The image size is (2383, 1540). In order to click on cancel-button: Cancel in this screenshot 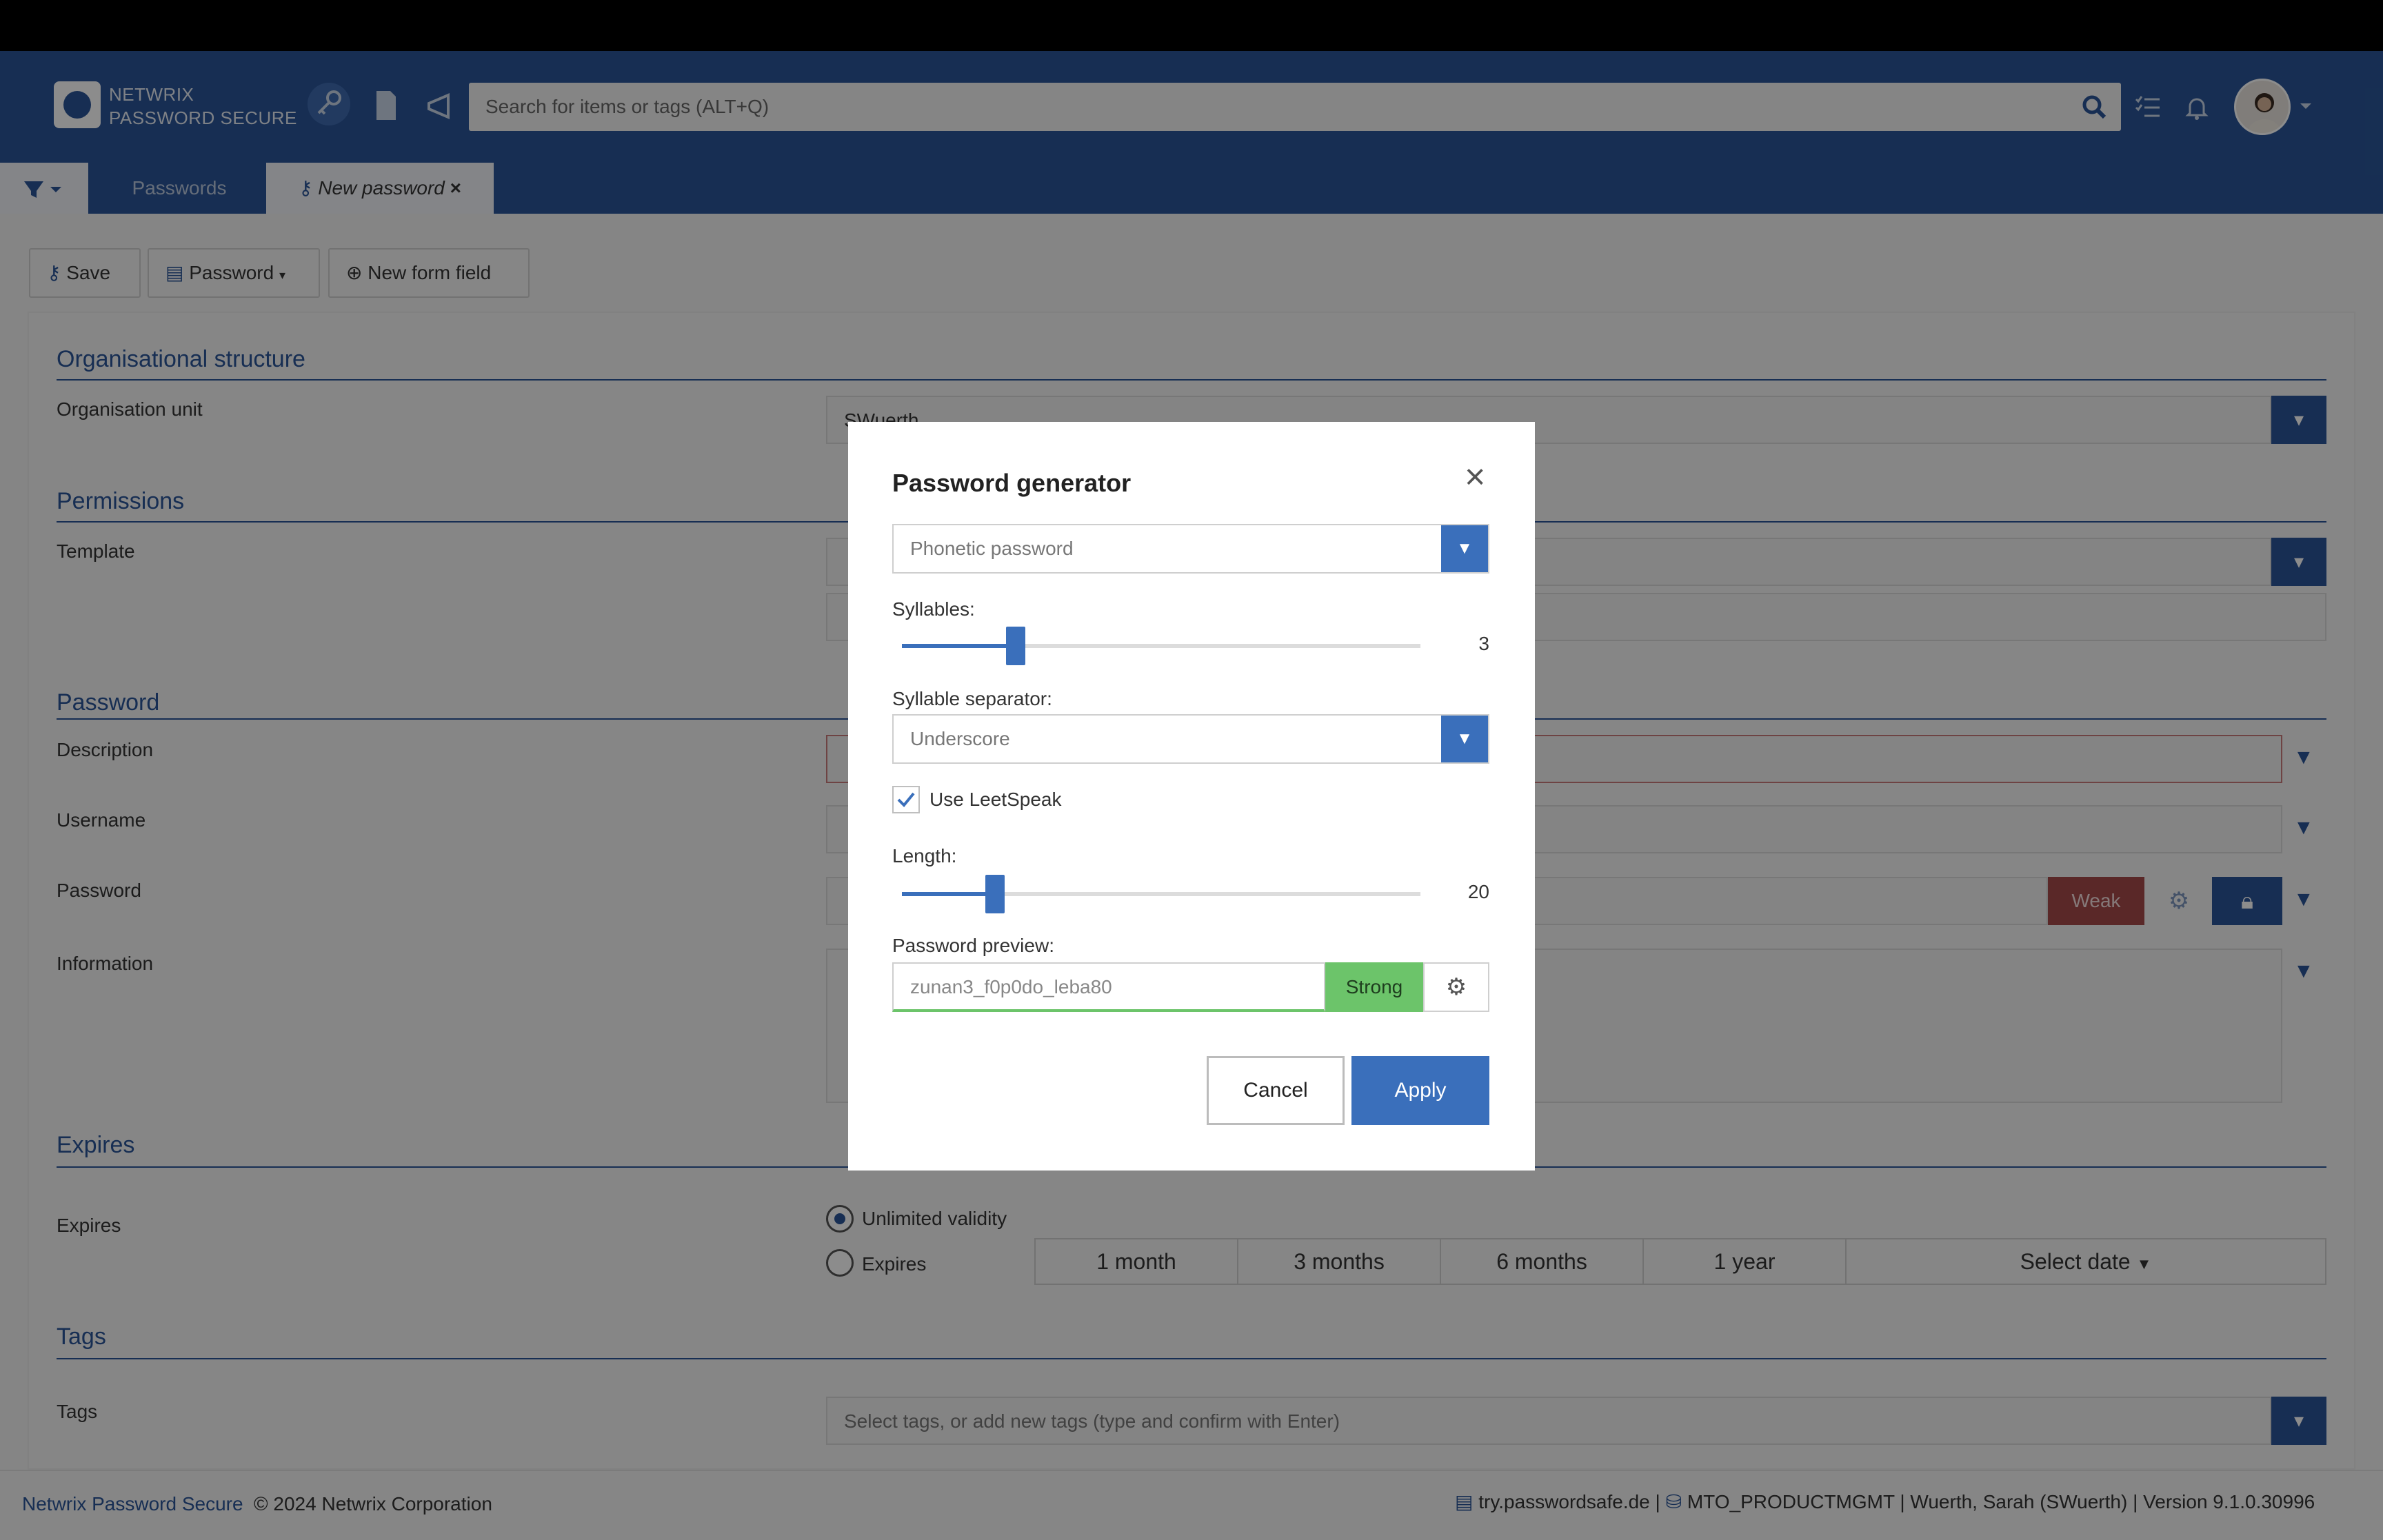, I will do `click(1276, 1091)`.